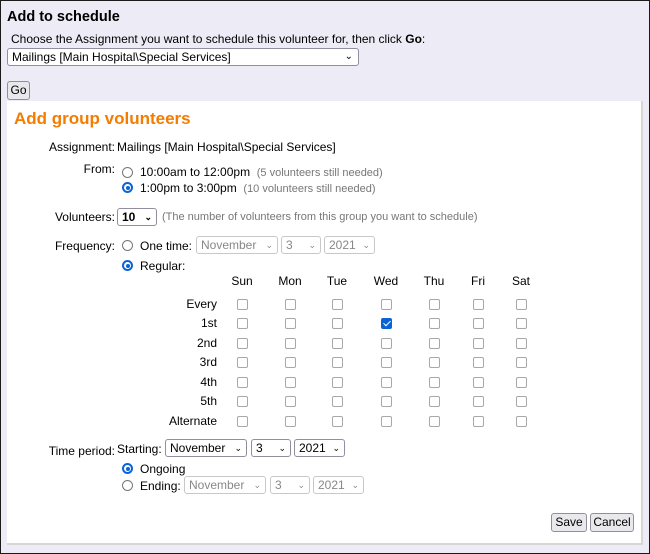 Image resolution: width=650 pixels, height=554 pixels. I want to click on from-option-1-radio, so click(127, 172).